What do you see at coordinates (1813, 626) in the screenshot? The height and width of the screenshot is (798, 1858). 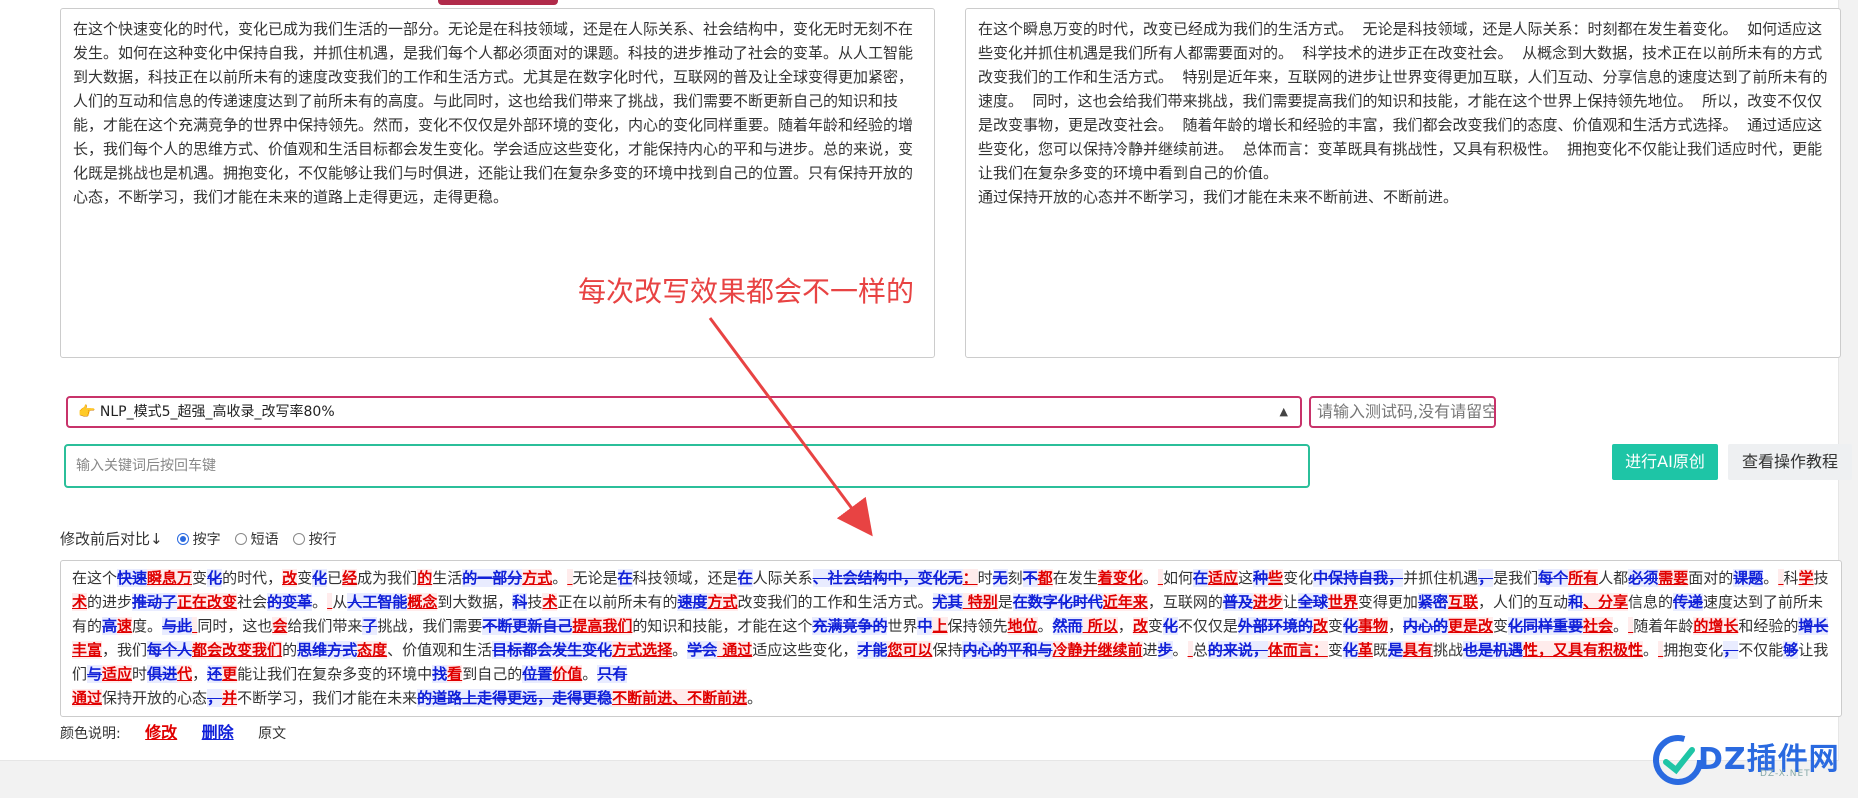 I see `diff-deleted-segment: 增长` at bounding box center [1813, 626].